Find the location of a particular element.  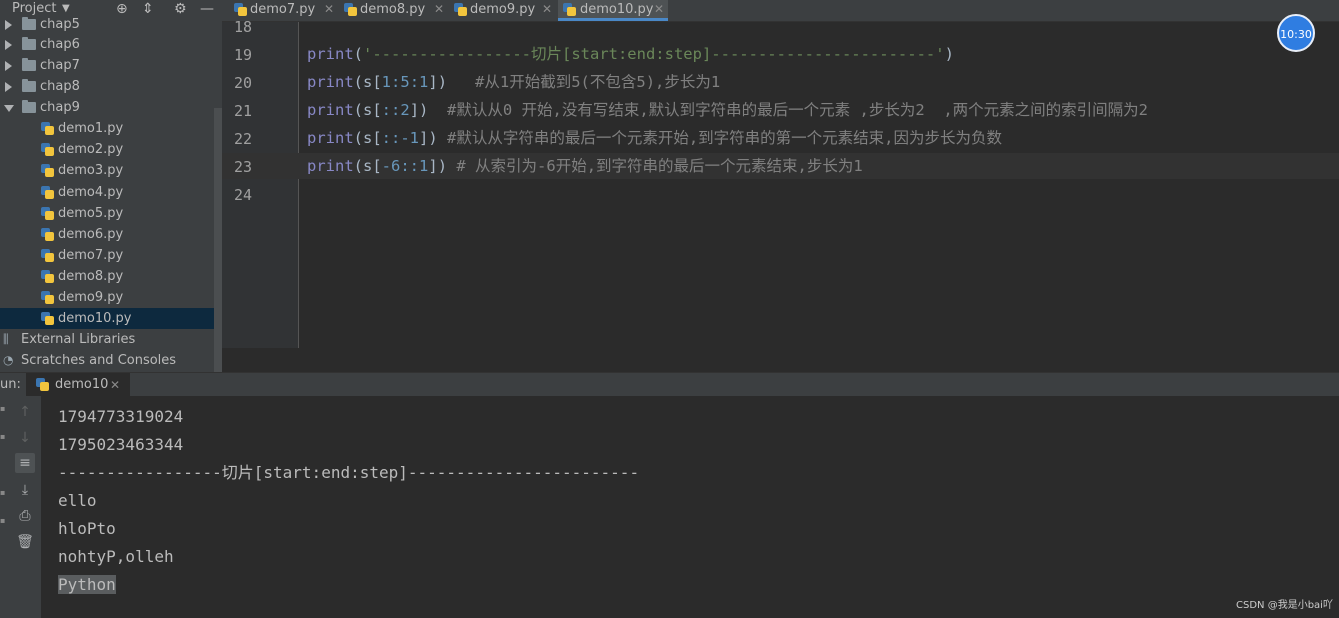

code-line-20: print(s[1:5:1]) #从1开始截到5(不包含5),步长为1 is located at coordinates (513, 82).